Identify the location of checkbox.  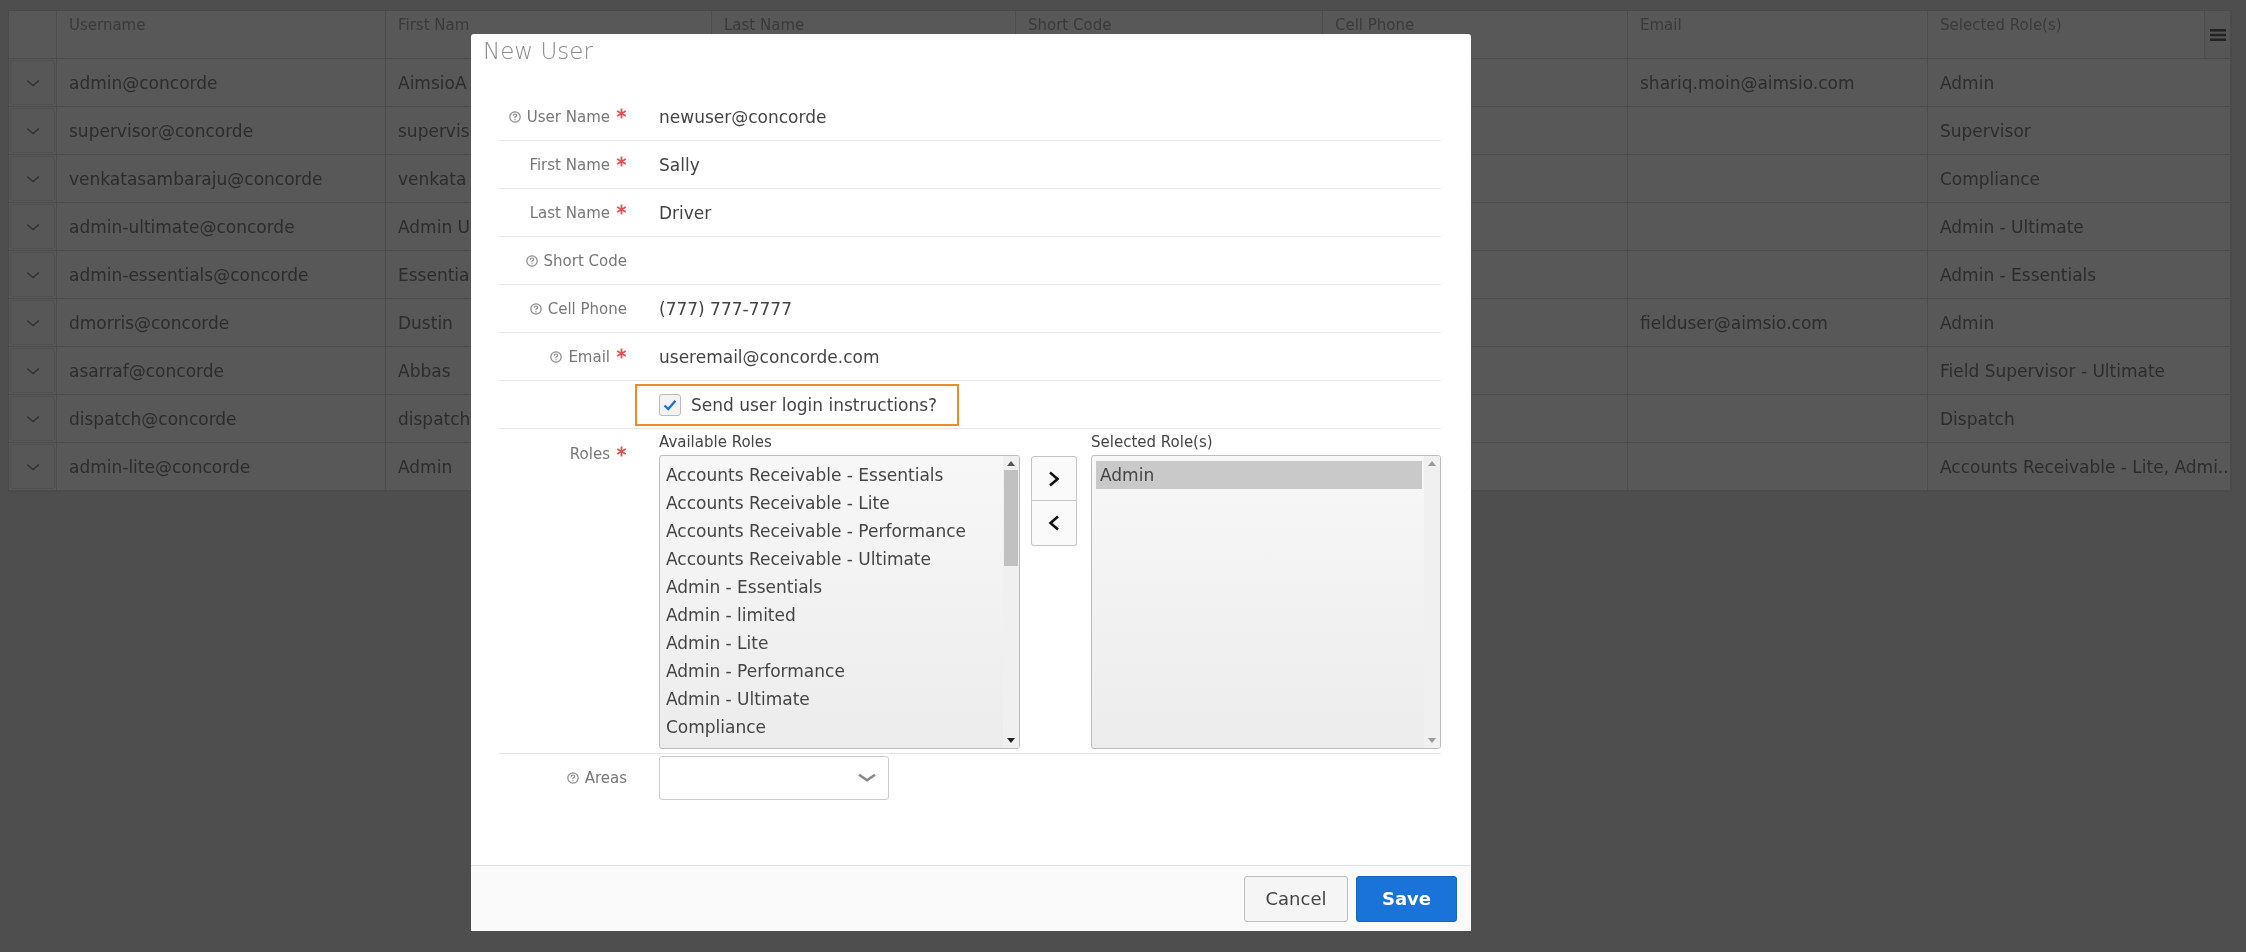
(670, 404).